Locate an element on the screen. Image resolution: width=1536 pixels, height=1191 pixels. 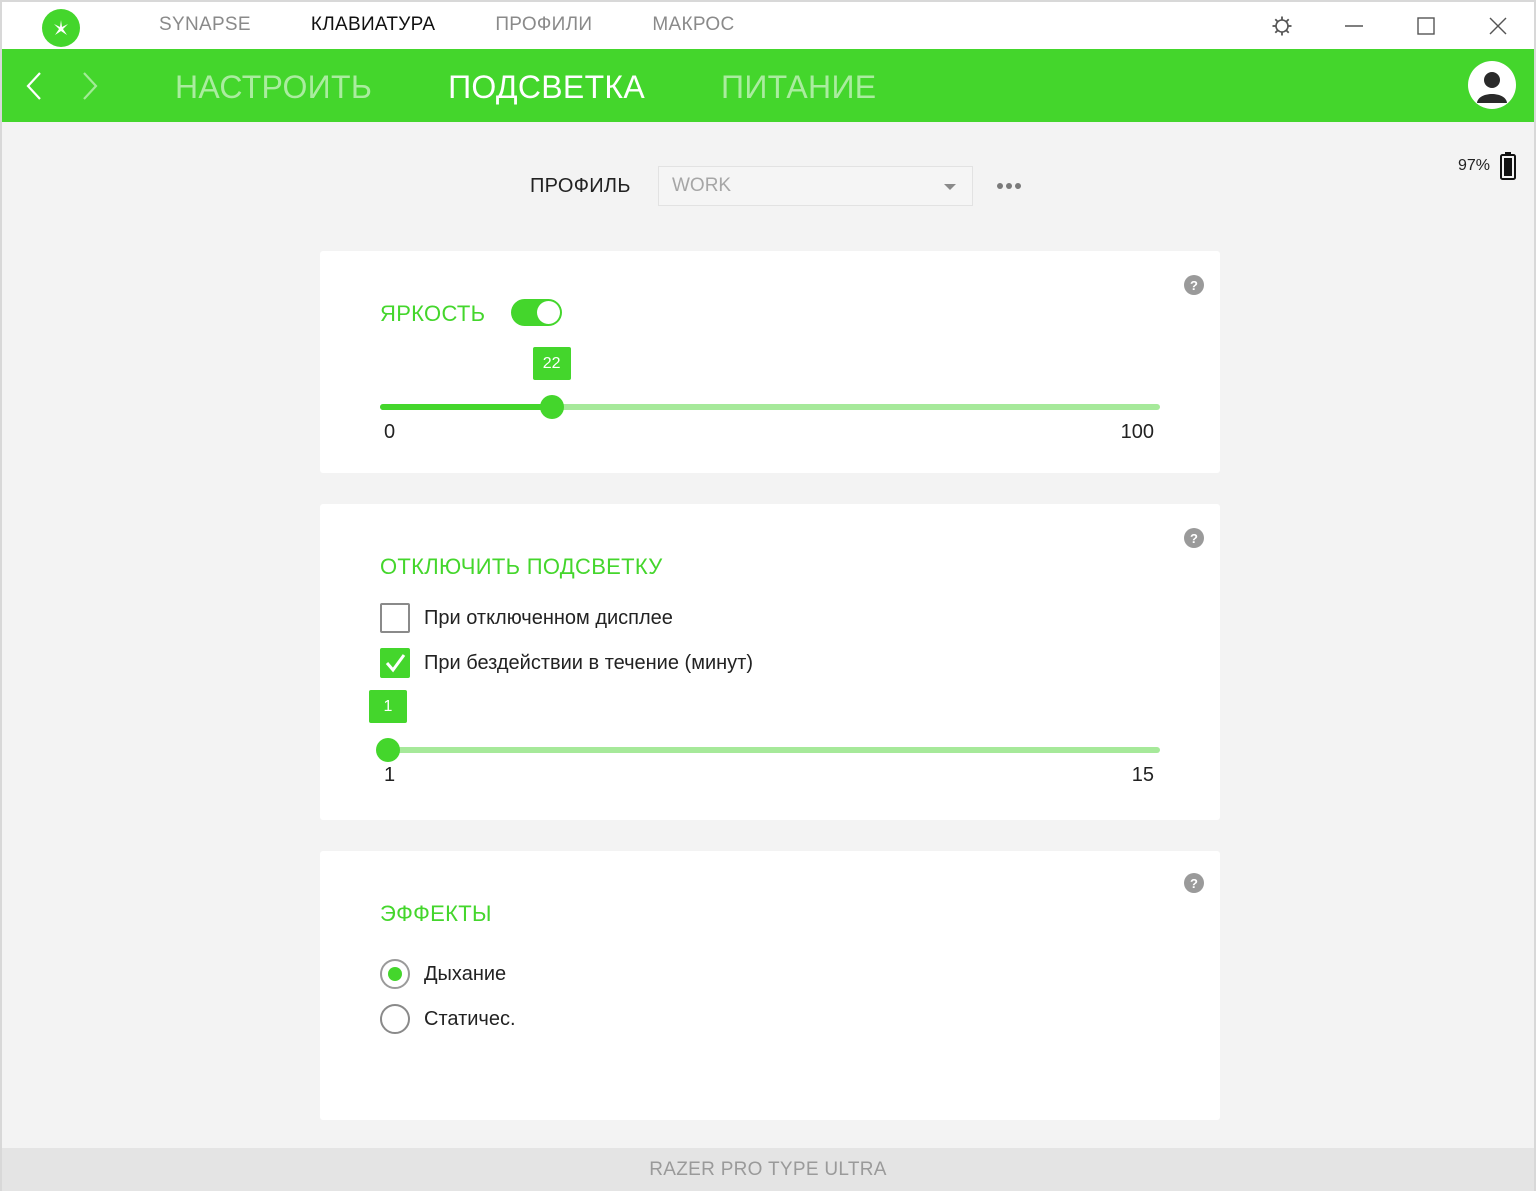
device-name: RAZER PRO TYPE ULTRA is located at coordinates (768, 1169).